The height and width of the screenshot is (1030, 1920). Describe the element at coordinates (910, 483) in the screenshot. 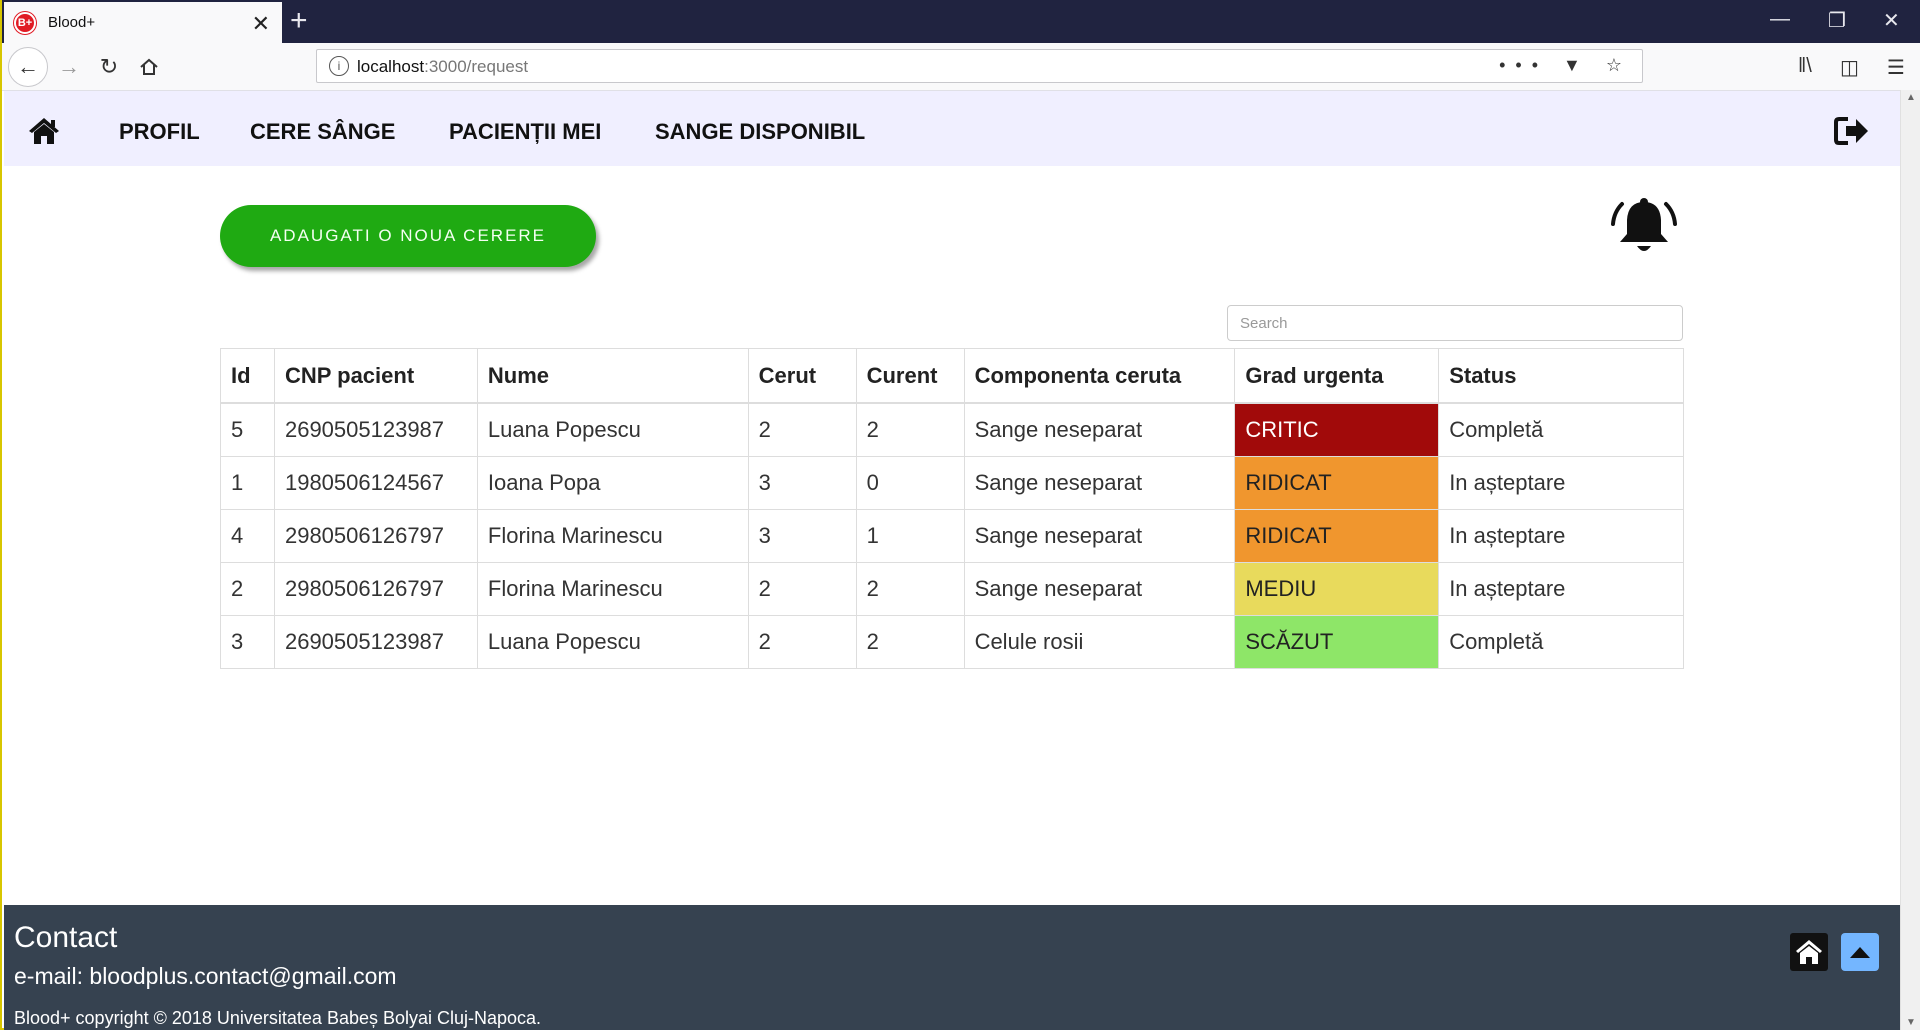

I see `cell-curent: 0` at that location.